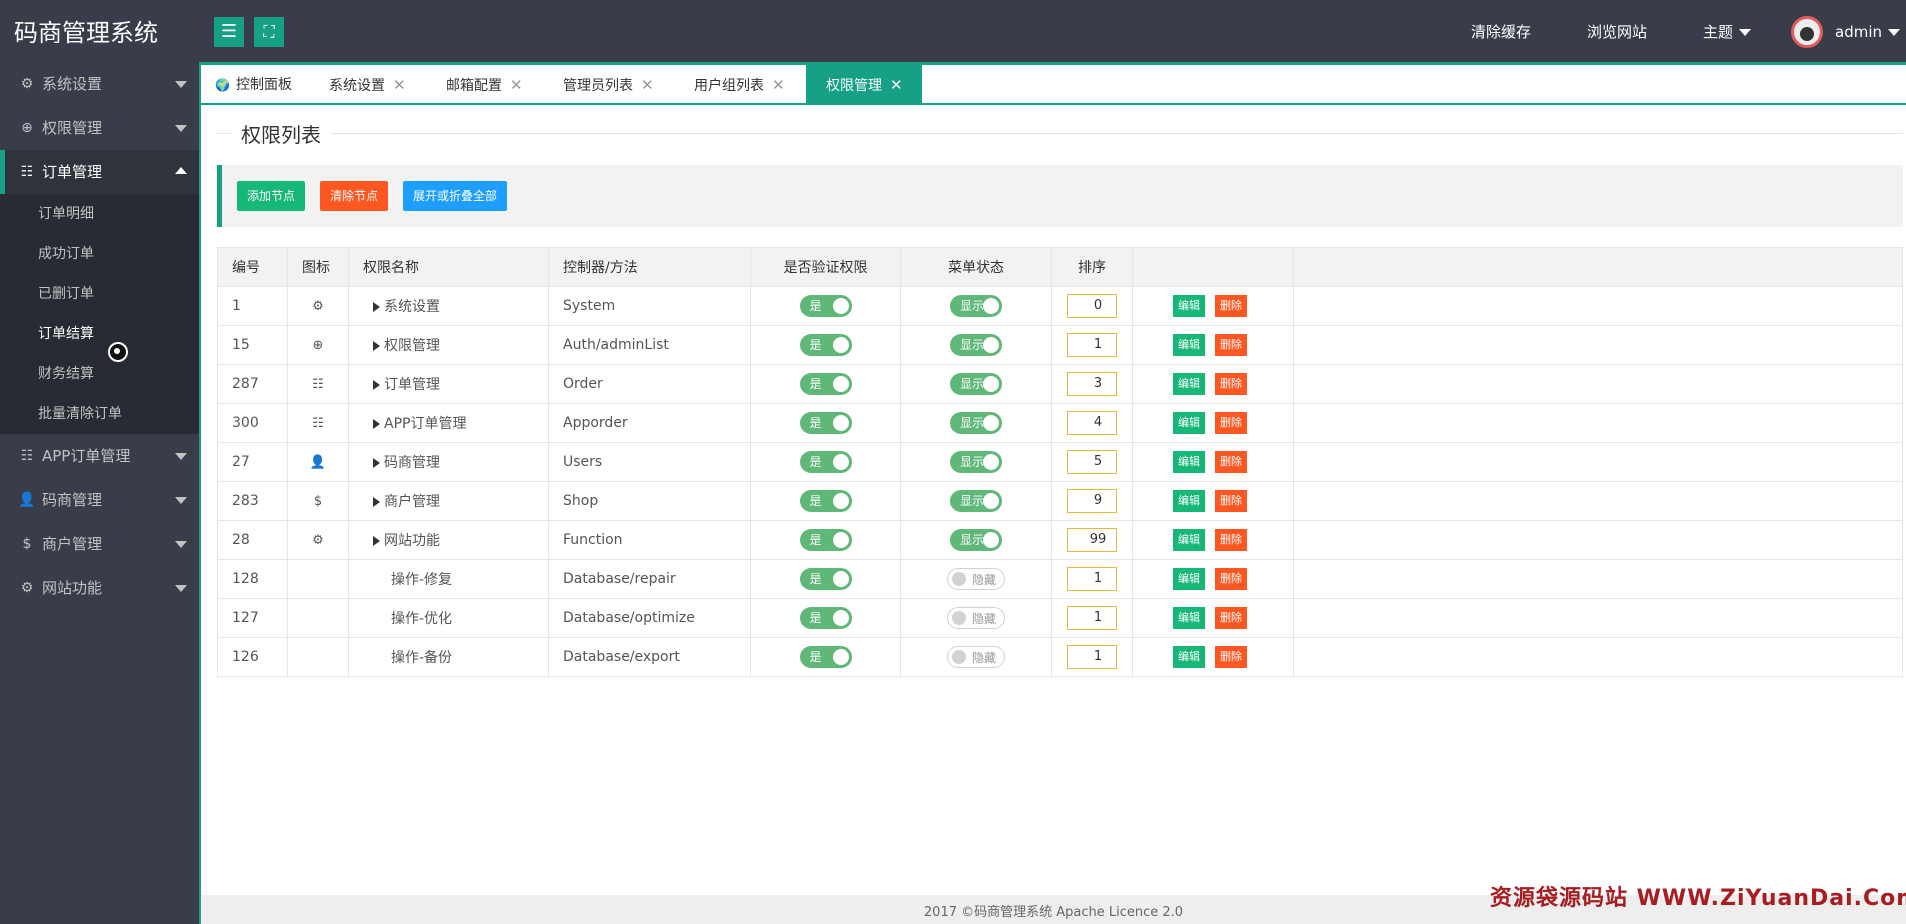  Describe the element at coordinates (1092, 462) in the screenshot. I see `sort-input: 5` at that location.